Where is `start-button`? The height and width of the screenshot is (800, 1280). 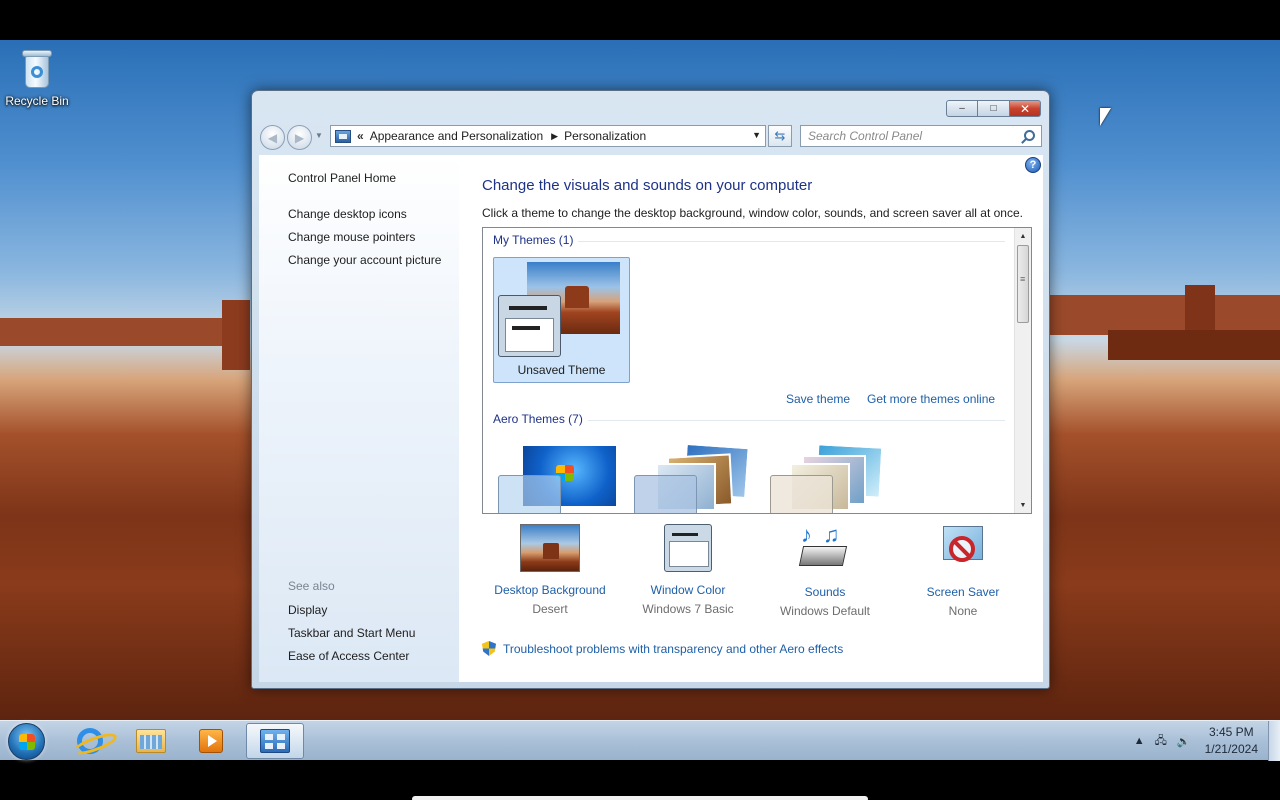
start-button is located at coordinates (26, 741).